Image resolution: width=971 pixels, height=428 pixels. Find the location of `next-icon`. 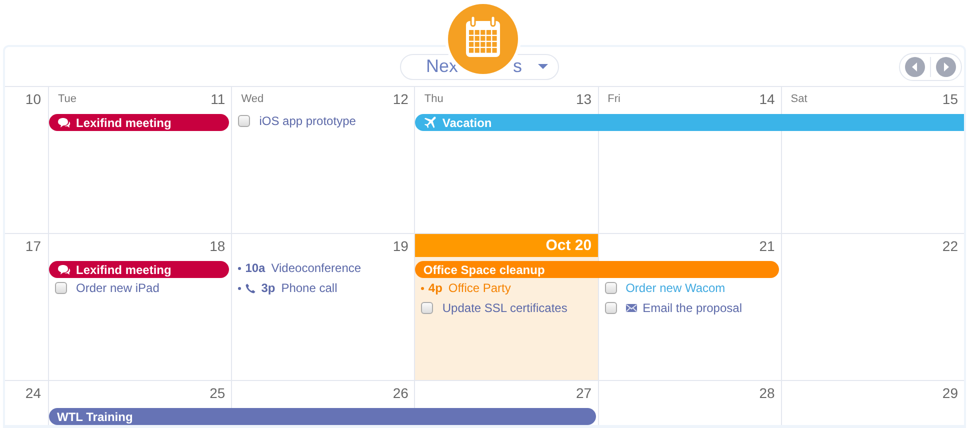

next-icon is located at coordinates (943, 67).